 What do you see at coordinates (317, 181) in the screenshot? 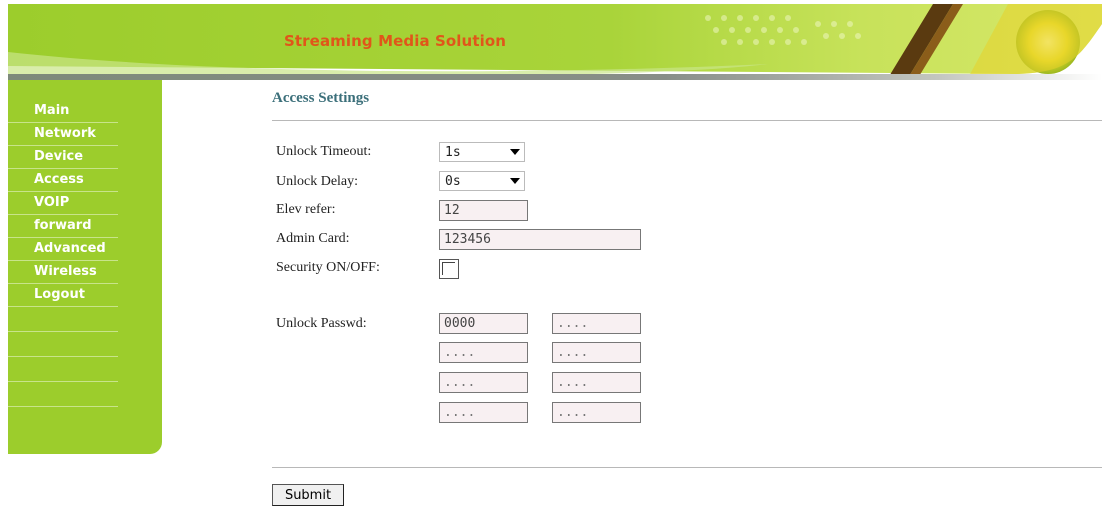
I see `unlock-delay-label: Unlock Delay:` at bounding box center [317, 181].